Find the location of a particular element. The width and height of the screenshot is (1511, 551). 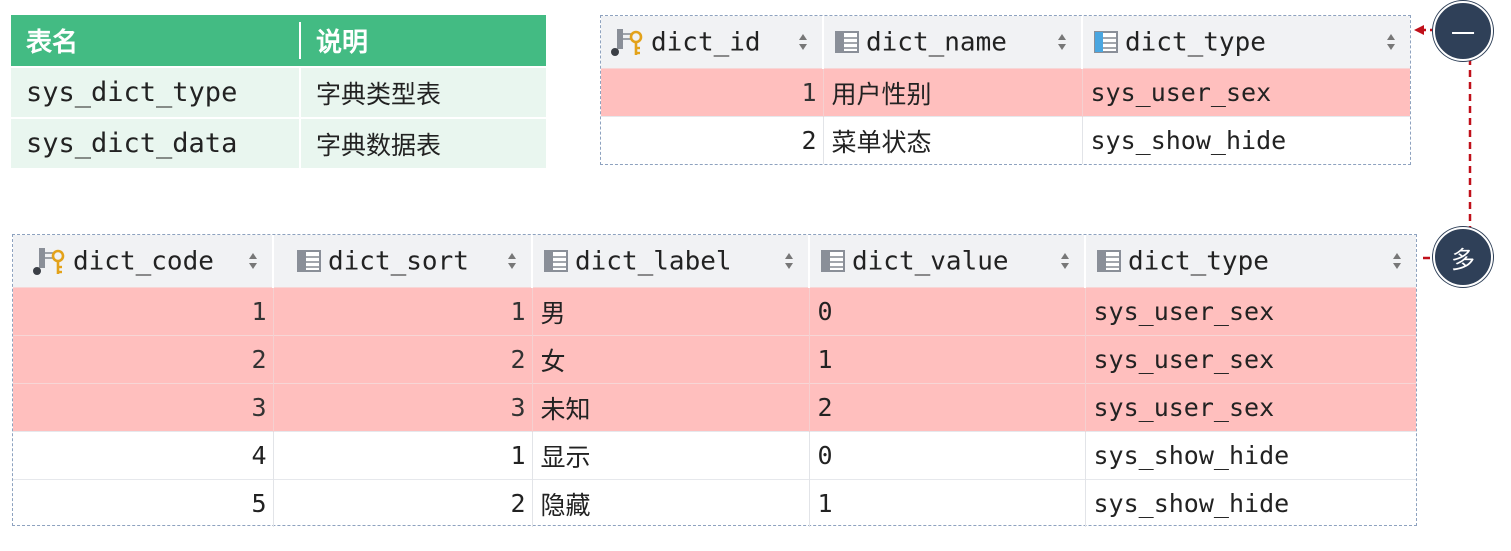

relation-connector is located at coordinates (1443, 142).